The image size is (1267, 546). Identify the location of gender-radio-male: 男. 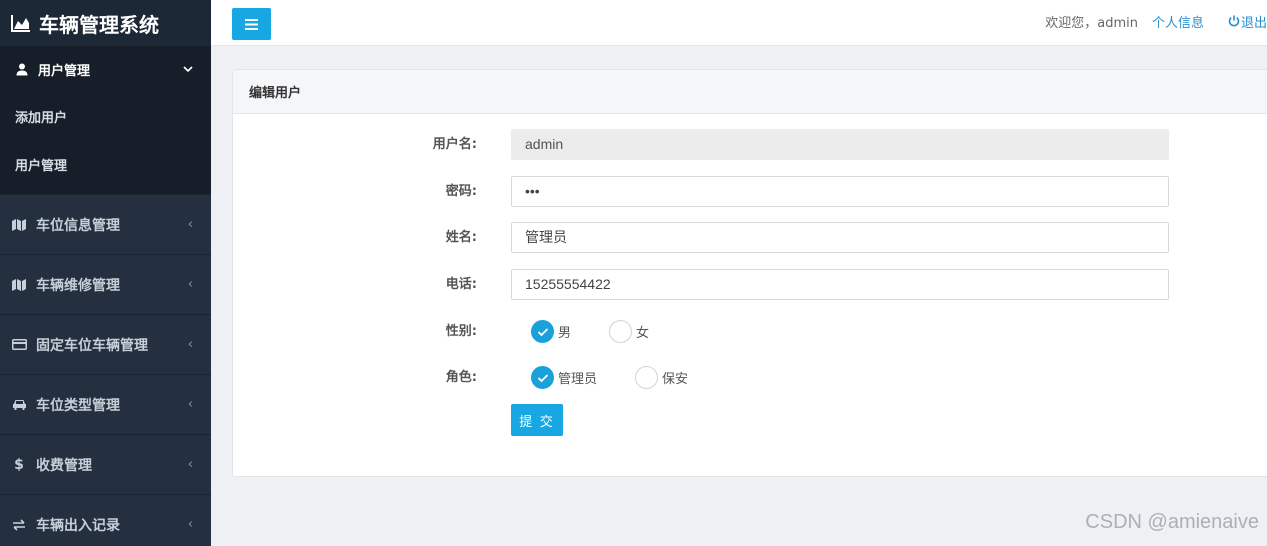
(551, 331).